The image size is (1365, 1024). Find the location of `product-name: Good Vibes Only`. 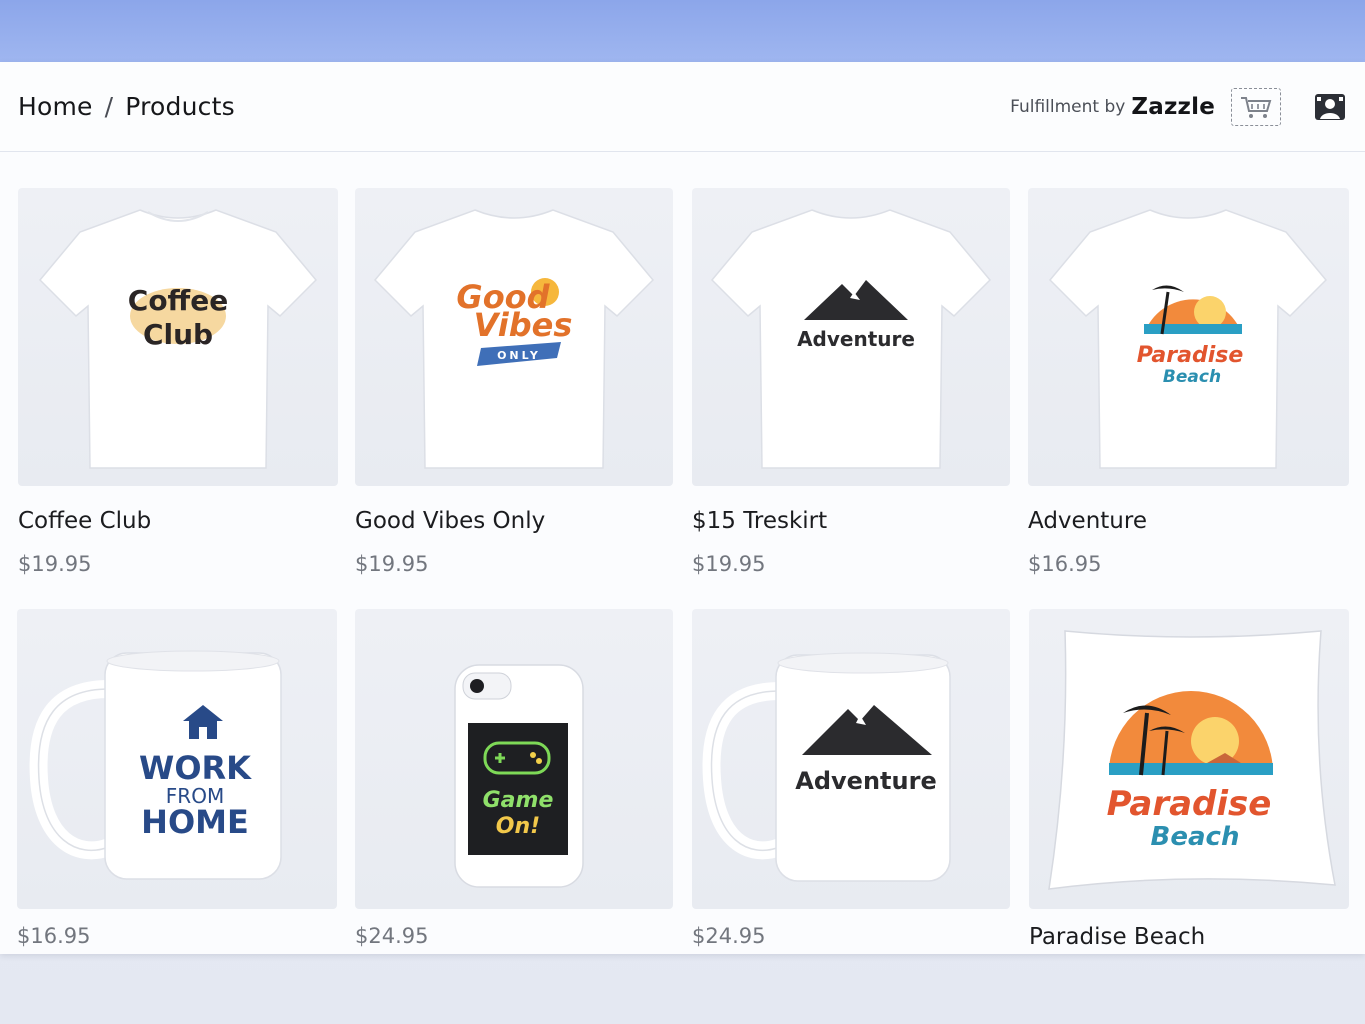

product-name: Good Vibes Only is located at coordinates (450, 521).